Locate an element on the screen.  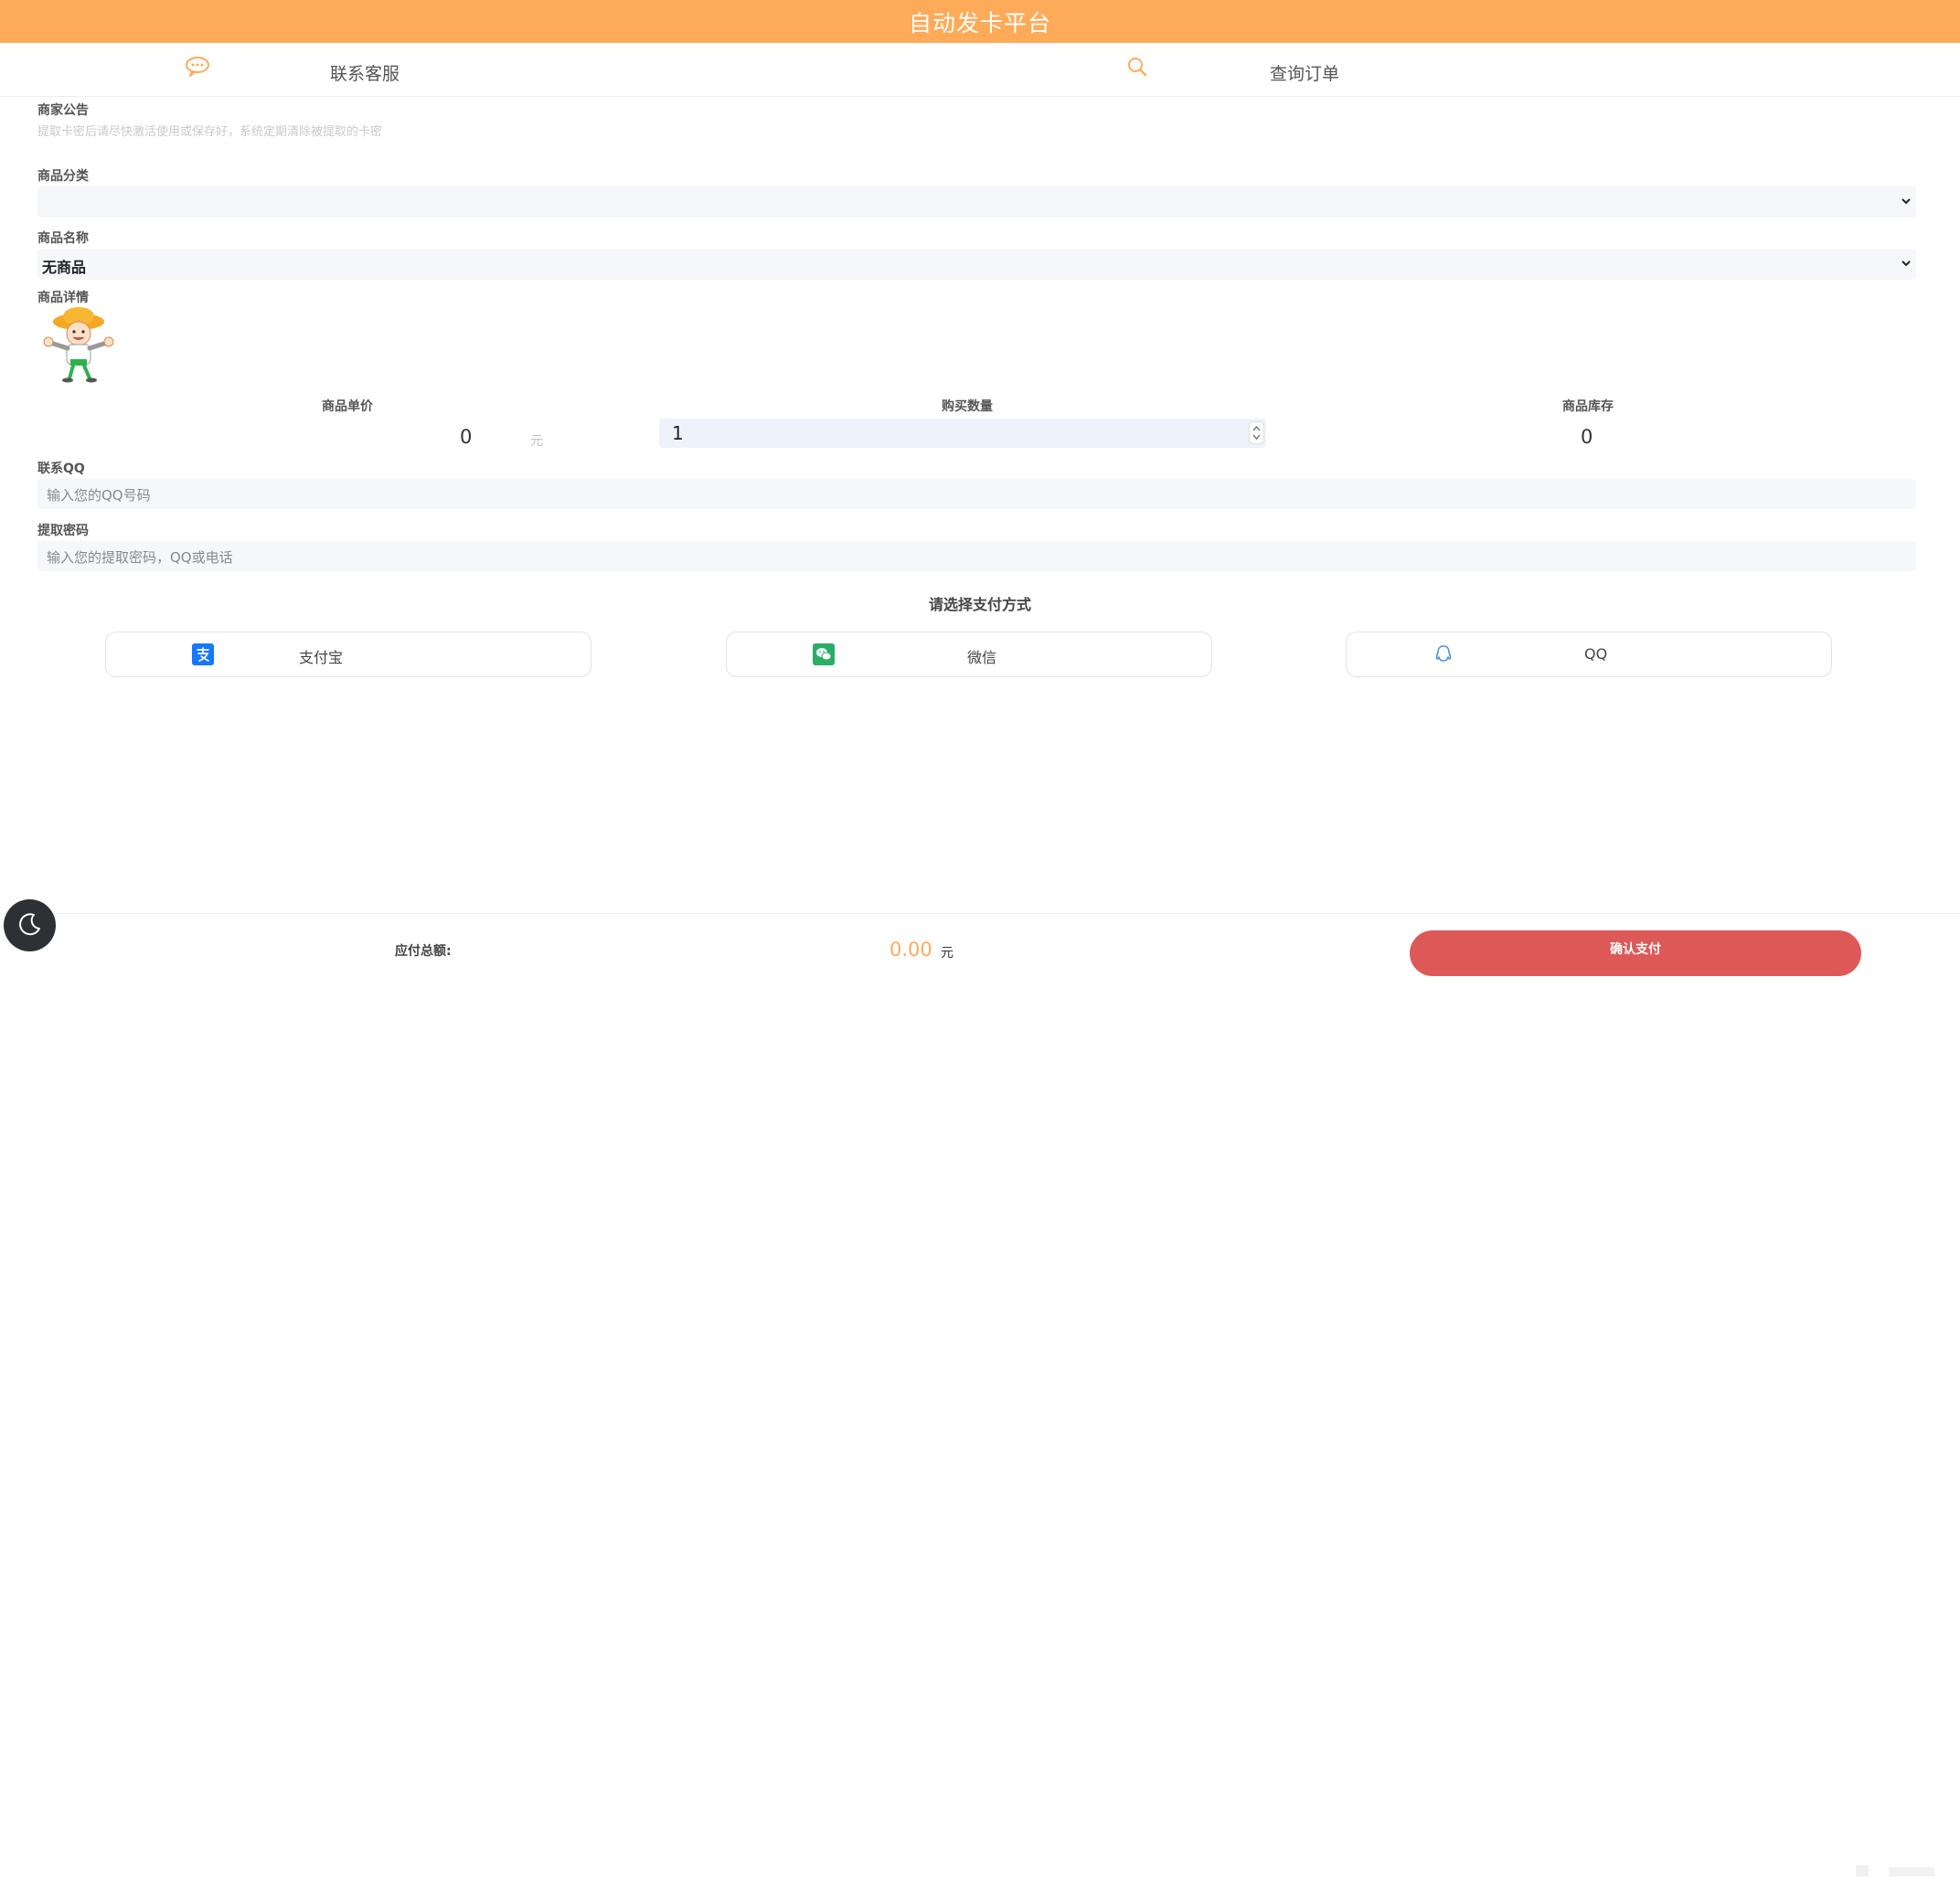
product-details-label: 商品详情 is located at coordinates (63, 298).